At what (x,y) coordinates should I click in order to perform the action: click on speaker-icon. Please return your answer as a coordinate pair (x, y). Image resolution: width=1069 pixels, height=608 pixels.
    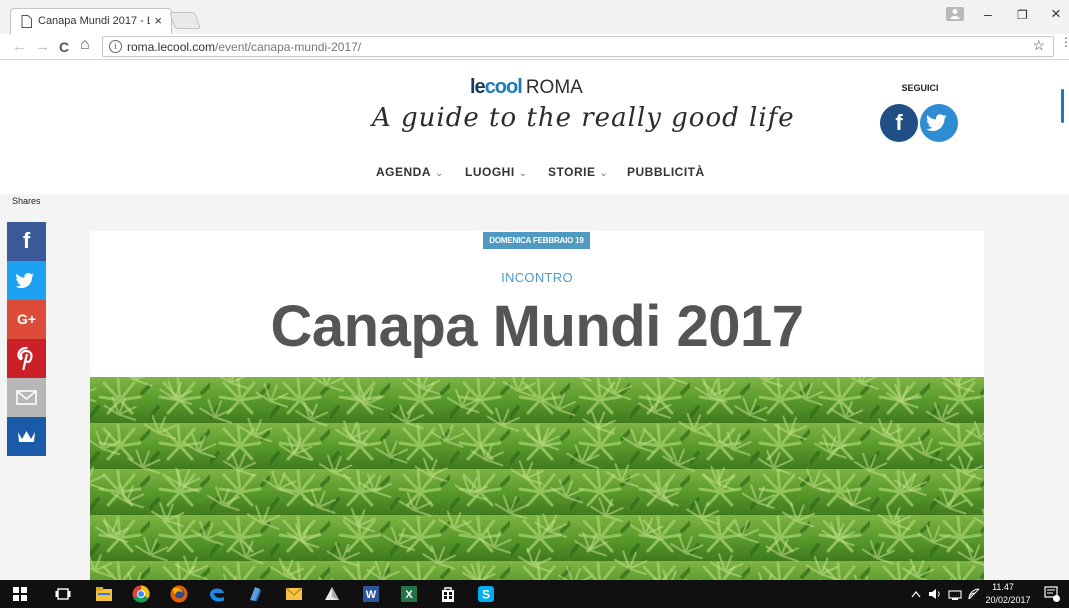
    Looking at the image, I should click on (935, 594).